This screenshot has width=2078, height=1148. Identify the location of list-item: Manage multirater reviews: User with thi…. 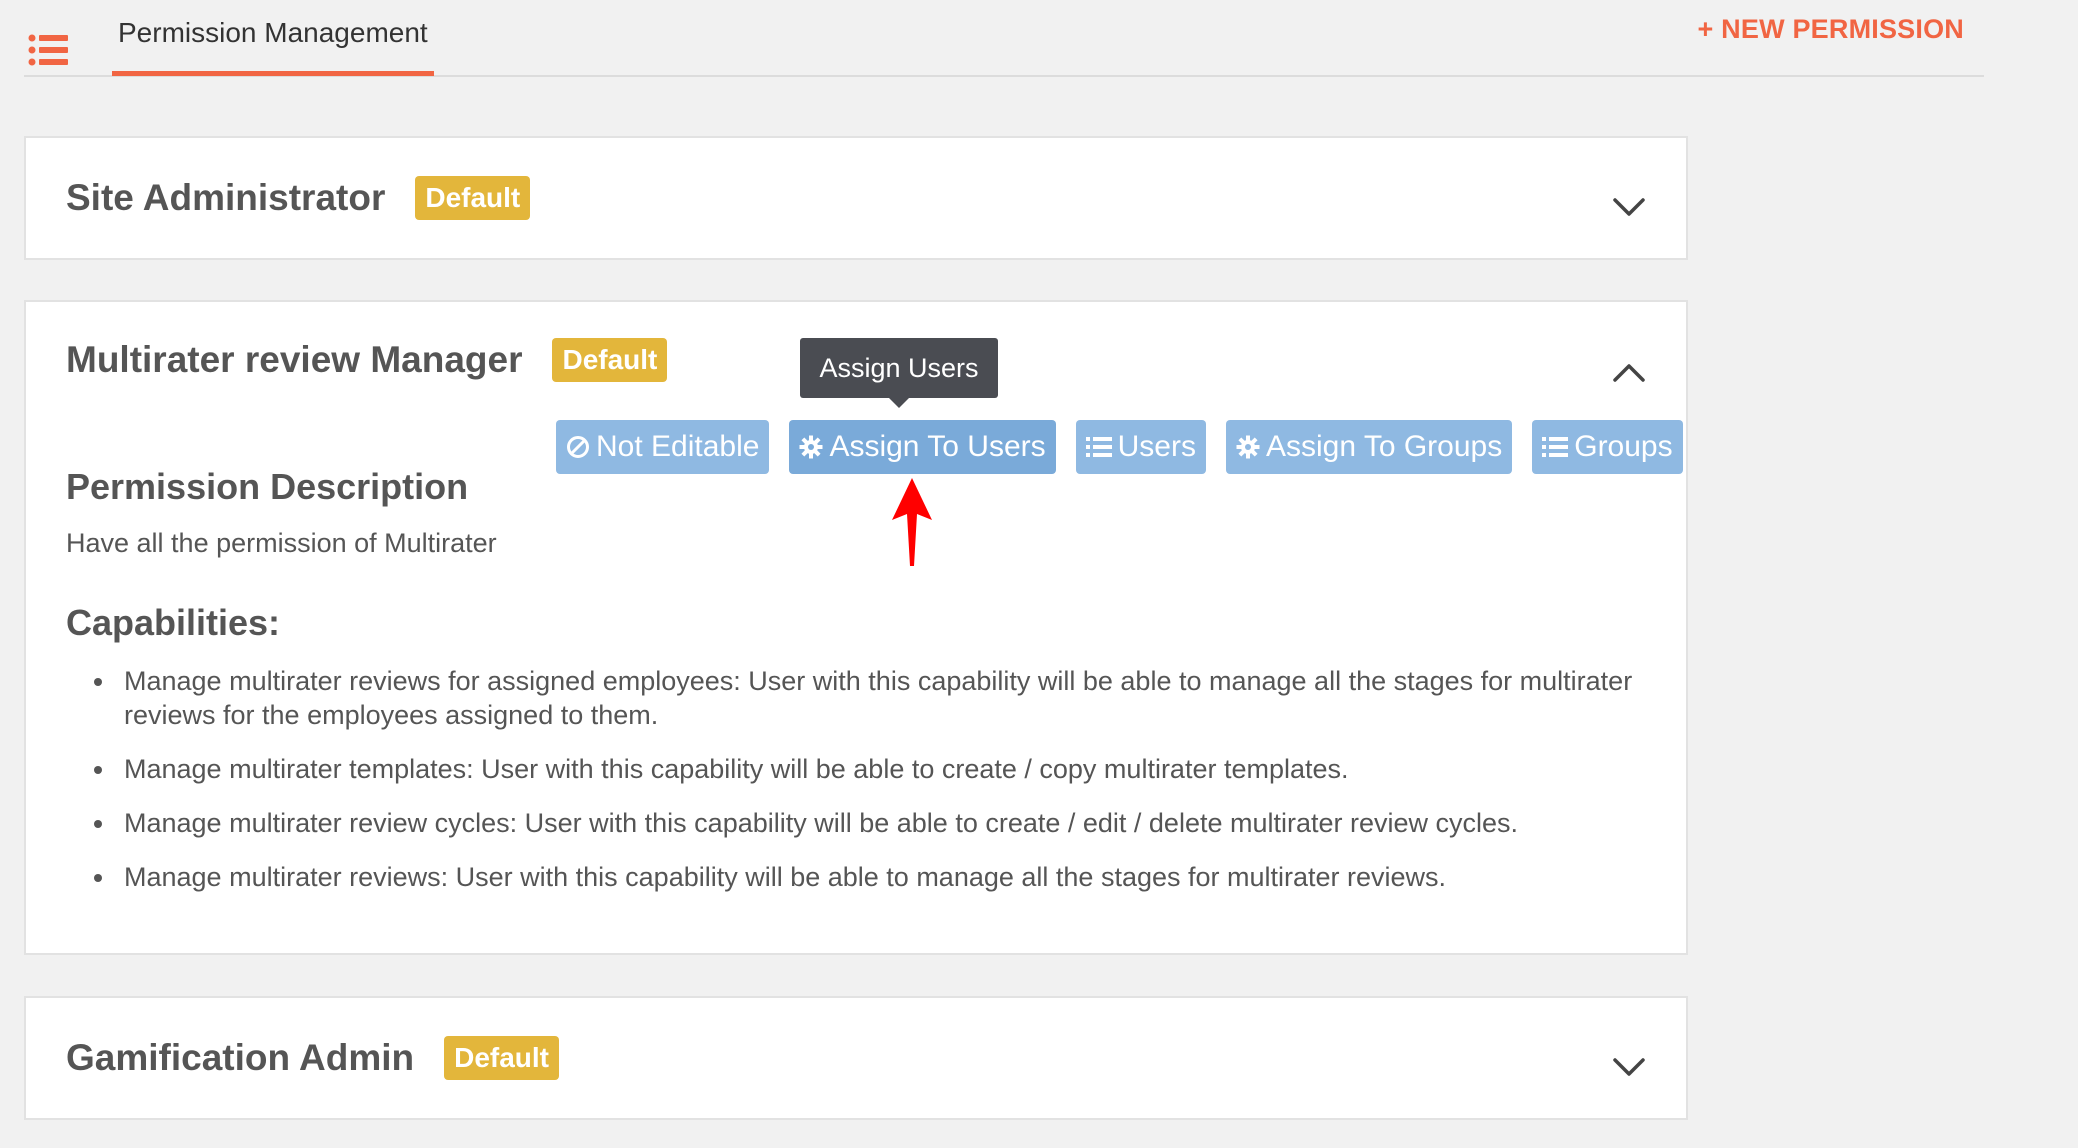
(889, 877).